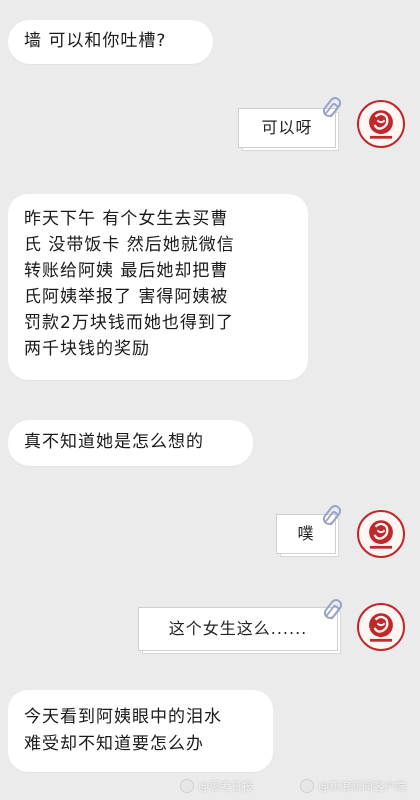  Describe the element at coordinates (114, 744) in the screenshot. I see `message-line: 难受却不知道要怎么办` at that location.